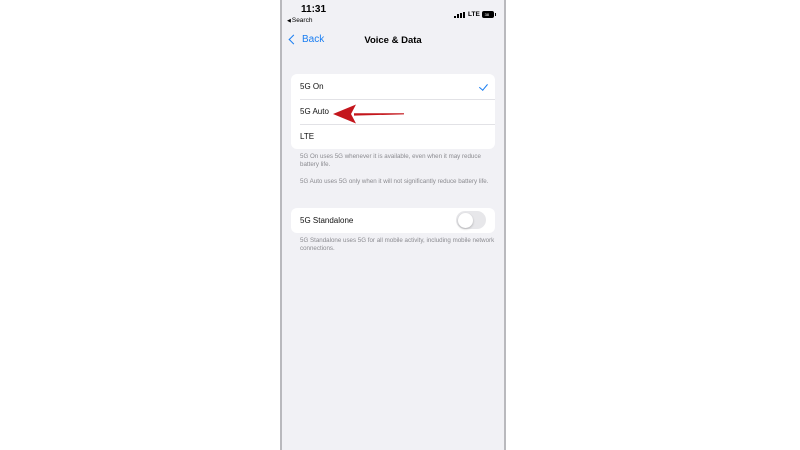 Image resolution: width=800 pixels, height=450 pixels. What do you see at coordinates (393, 136) in the screenshot?
I see `option-lte: LTE` at bounding box center [393, 136].